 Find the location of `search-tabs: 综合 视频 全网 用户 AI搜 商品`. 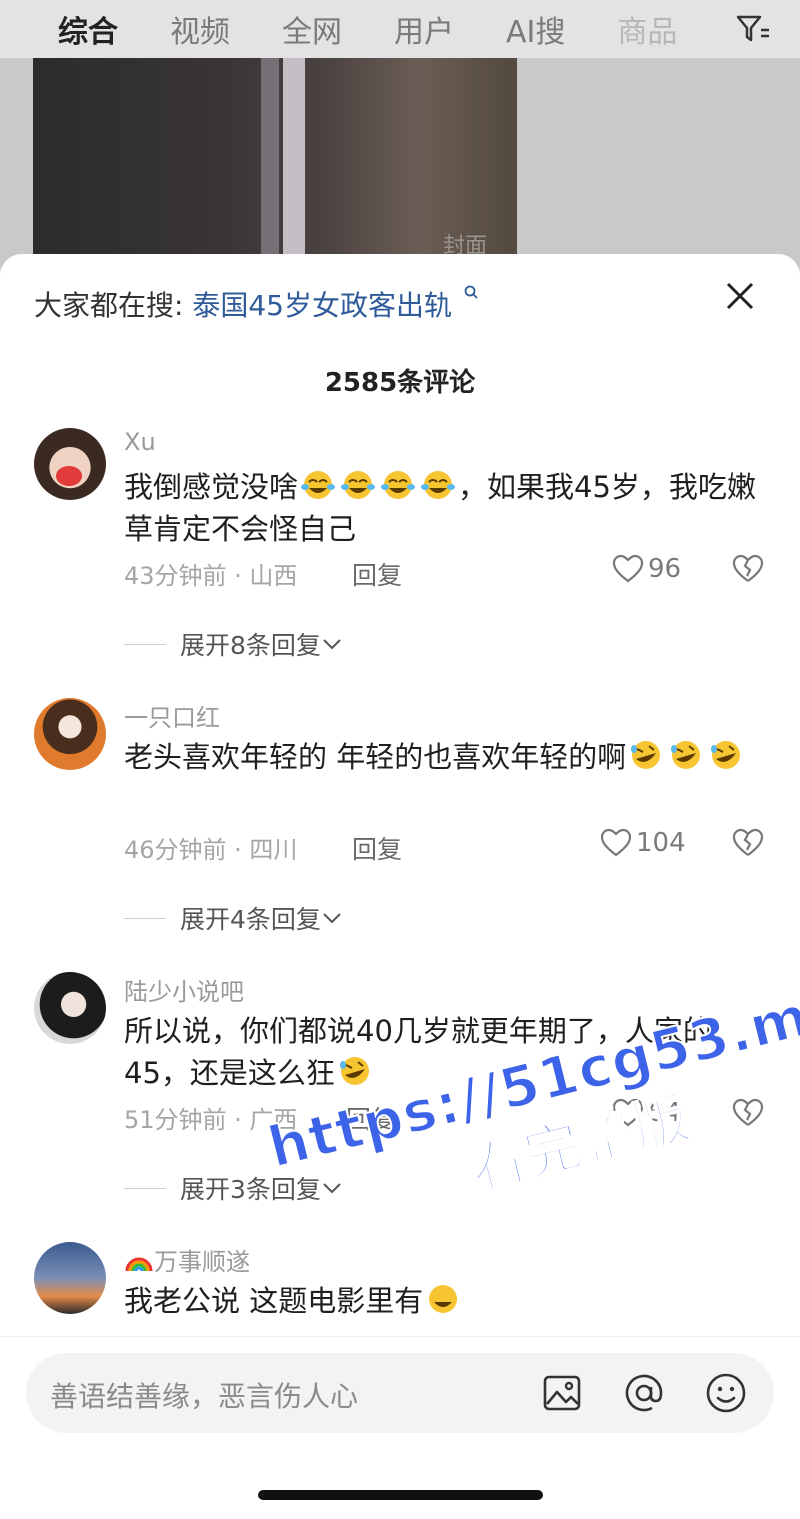

search-tabs: 综合 视频 全网 用户 AI搜 商品 is located at coordinates (400, 34).